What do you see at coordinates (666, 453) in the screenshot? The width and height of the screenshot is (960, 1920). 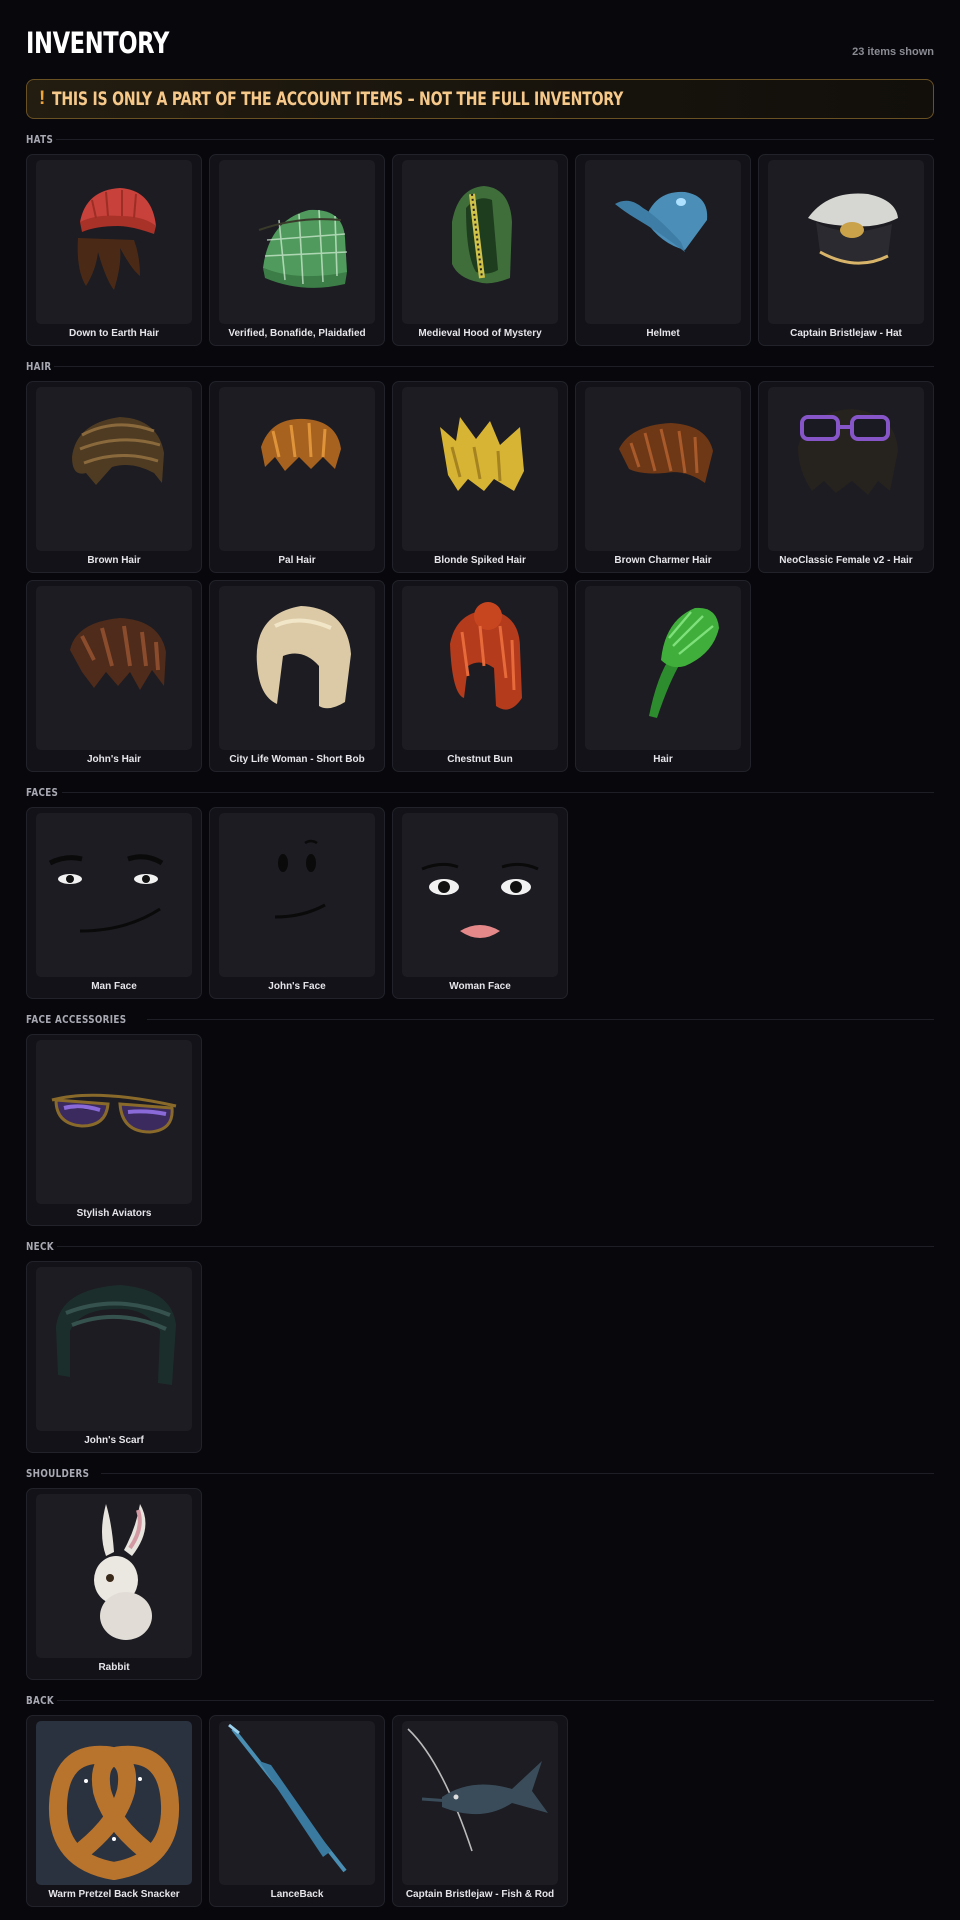 I see `charmer-hair-icon` at bounding box center [666, 453].